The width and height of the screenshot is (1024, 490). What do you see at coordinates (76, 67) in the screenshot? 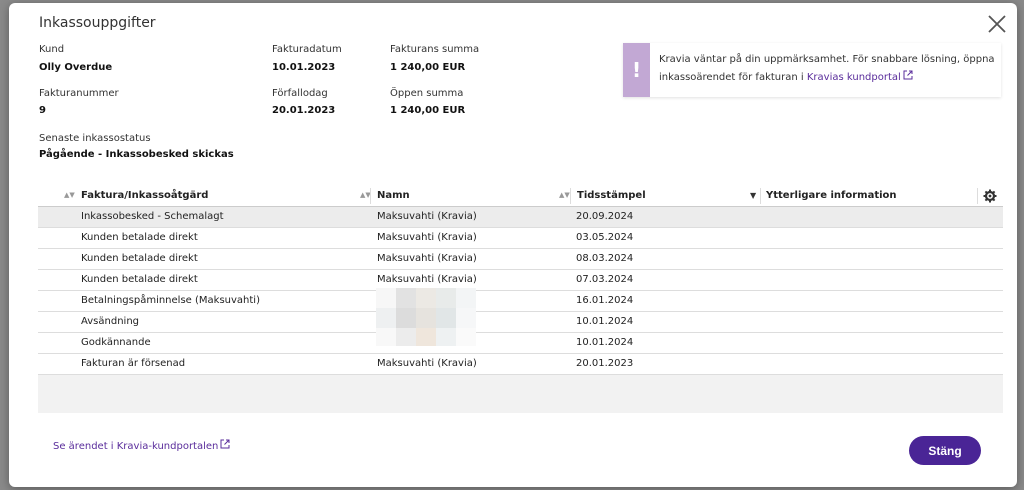
I see `customer-value: Olly Overdue` at bounding box center [76, 67].